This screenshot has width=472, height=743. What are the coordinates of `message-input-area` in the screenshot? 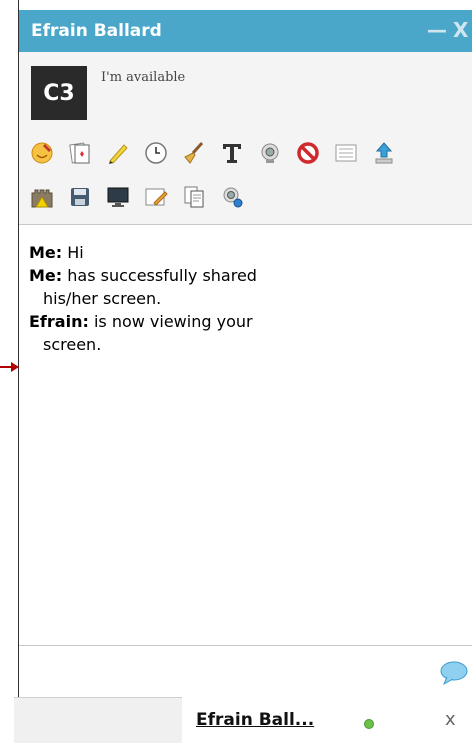 It's located at (245, 671).